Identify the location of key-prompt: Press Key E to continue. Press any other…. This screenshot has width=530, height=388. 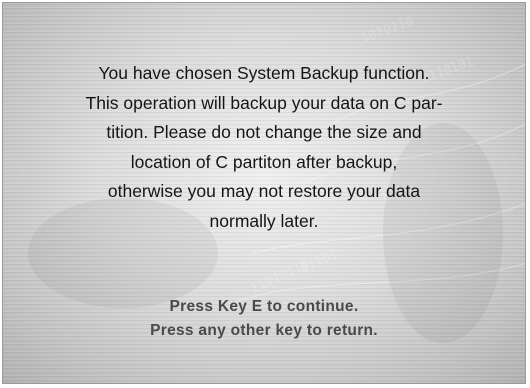
(264, 318).